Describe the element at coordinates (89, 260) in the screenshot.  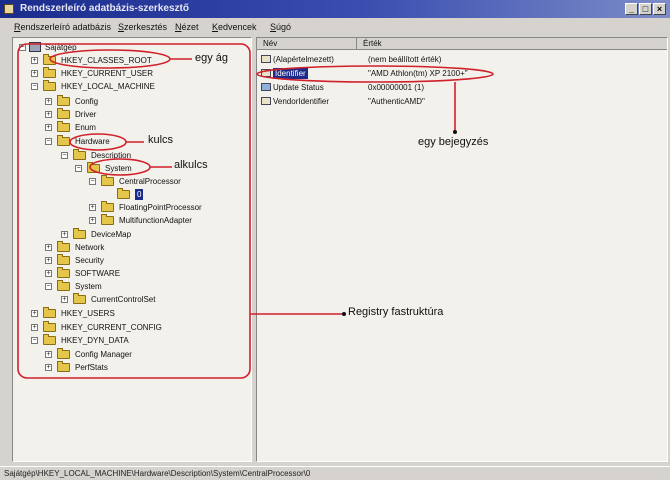
I see `tree-label: Security` at that location.